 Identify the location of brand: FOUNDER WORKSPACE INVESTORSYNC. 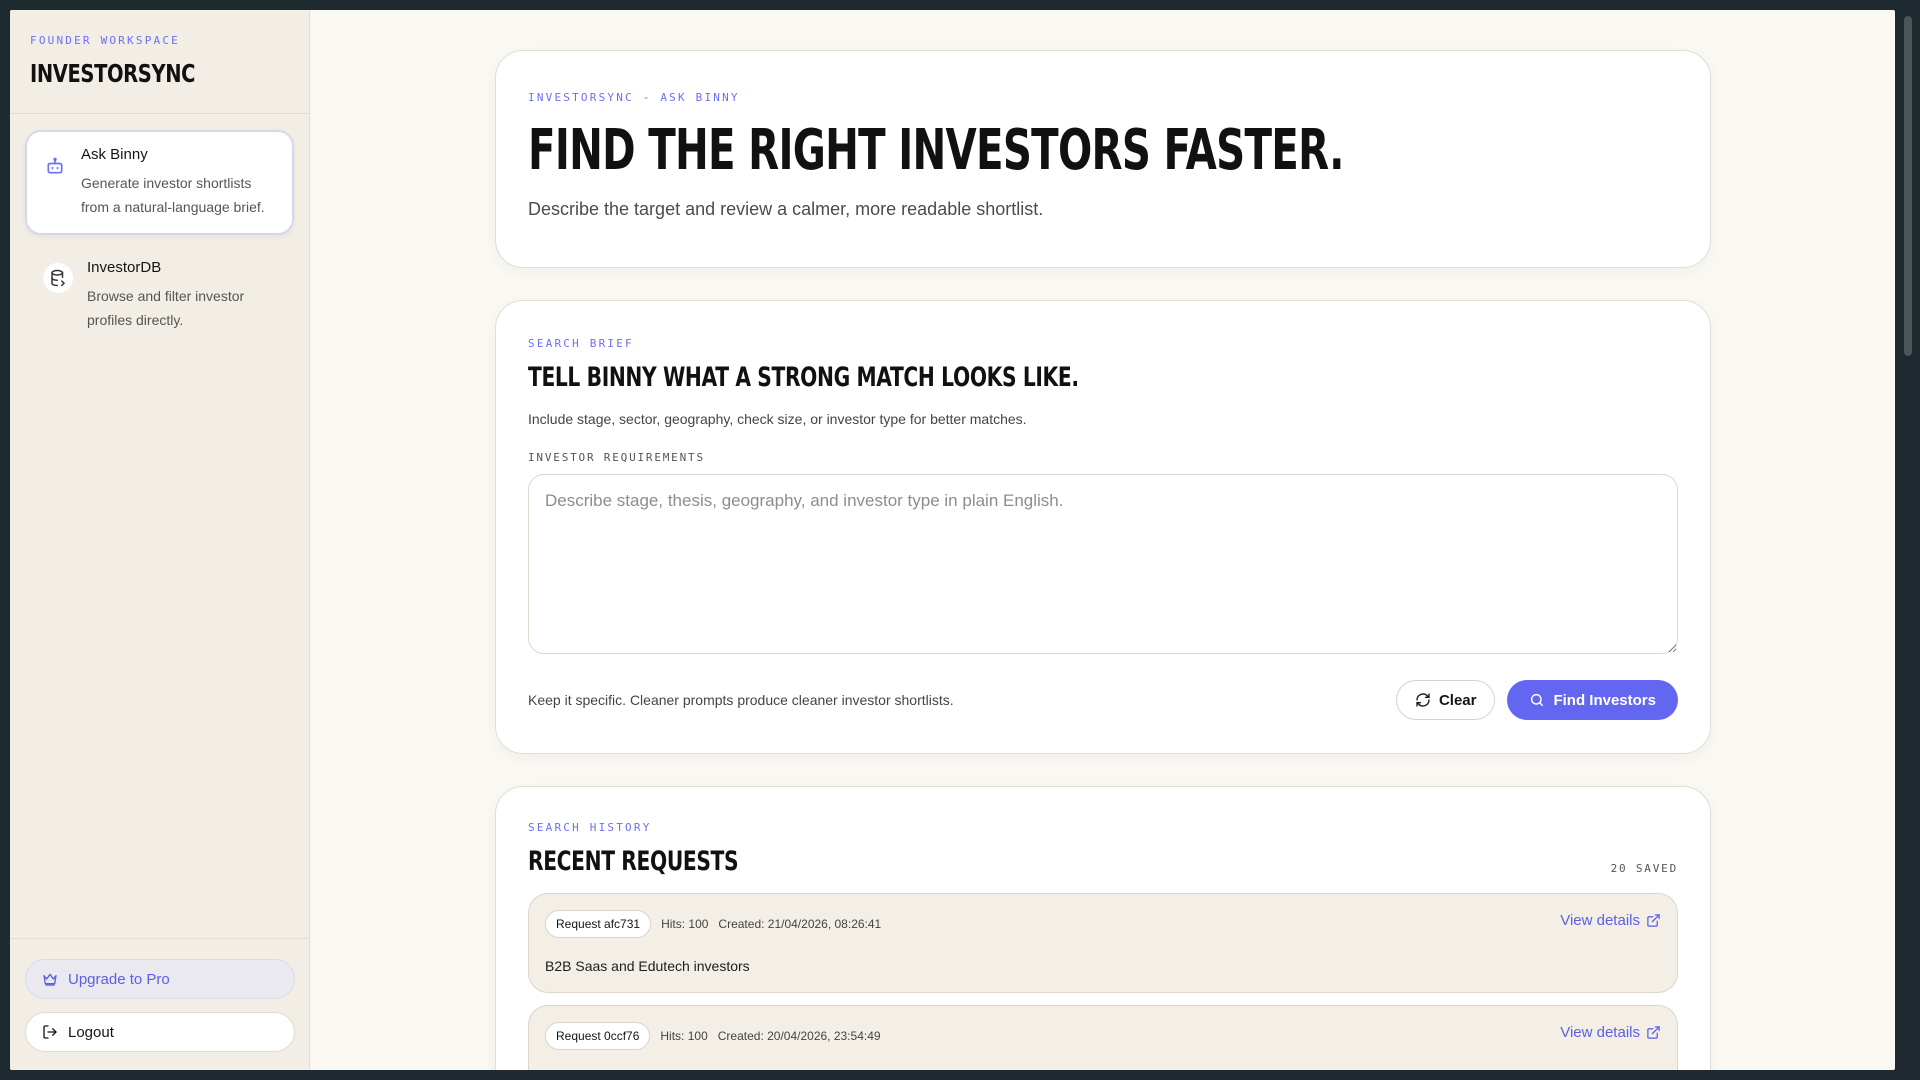
(159, 62).